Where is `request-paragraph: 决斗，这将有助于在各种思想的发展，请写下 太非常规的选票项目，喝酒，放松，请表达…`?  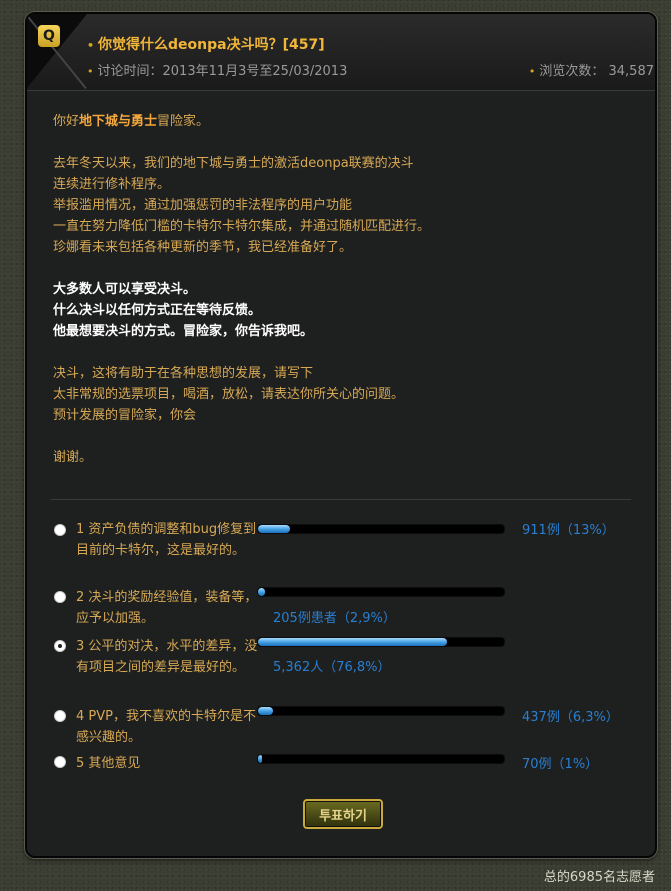
request-paragraph: 决斗，这将有助于在各种思想的发展，请写下 太非常规的选票项目，喝酒，放松，请表达… is located at coordinates (229, 394).